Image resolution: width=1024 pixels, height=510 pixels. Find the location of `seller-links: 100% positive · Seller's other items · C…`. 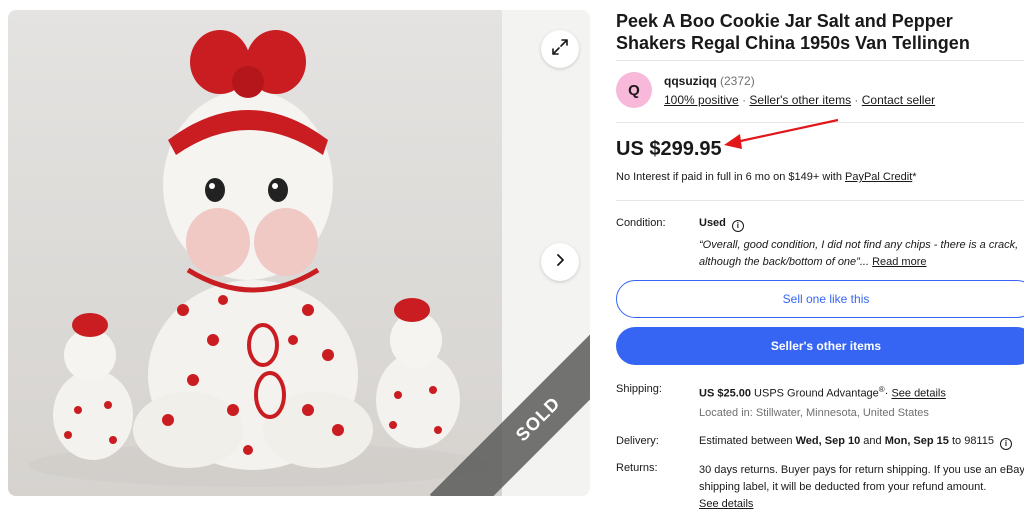

seller-links: 100% positive · Seller's other items · C… is located at coordinates (799, 100).